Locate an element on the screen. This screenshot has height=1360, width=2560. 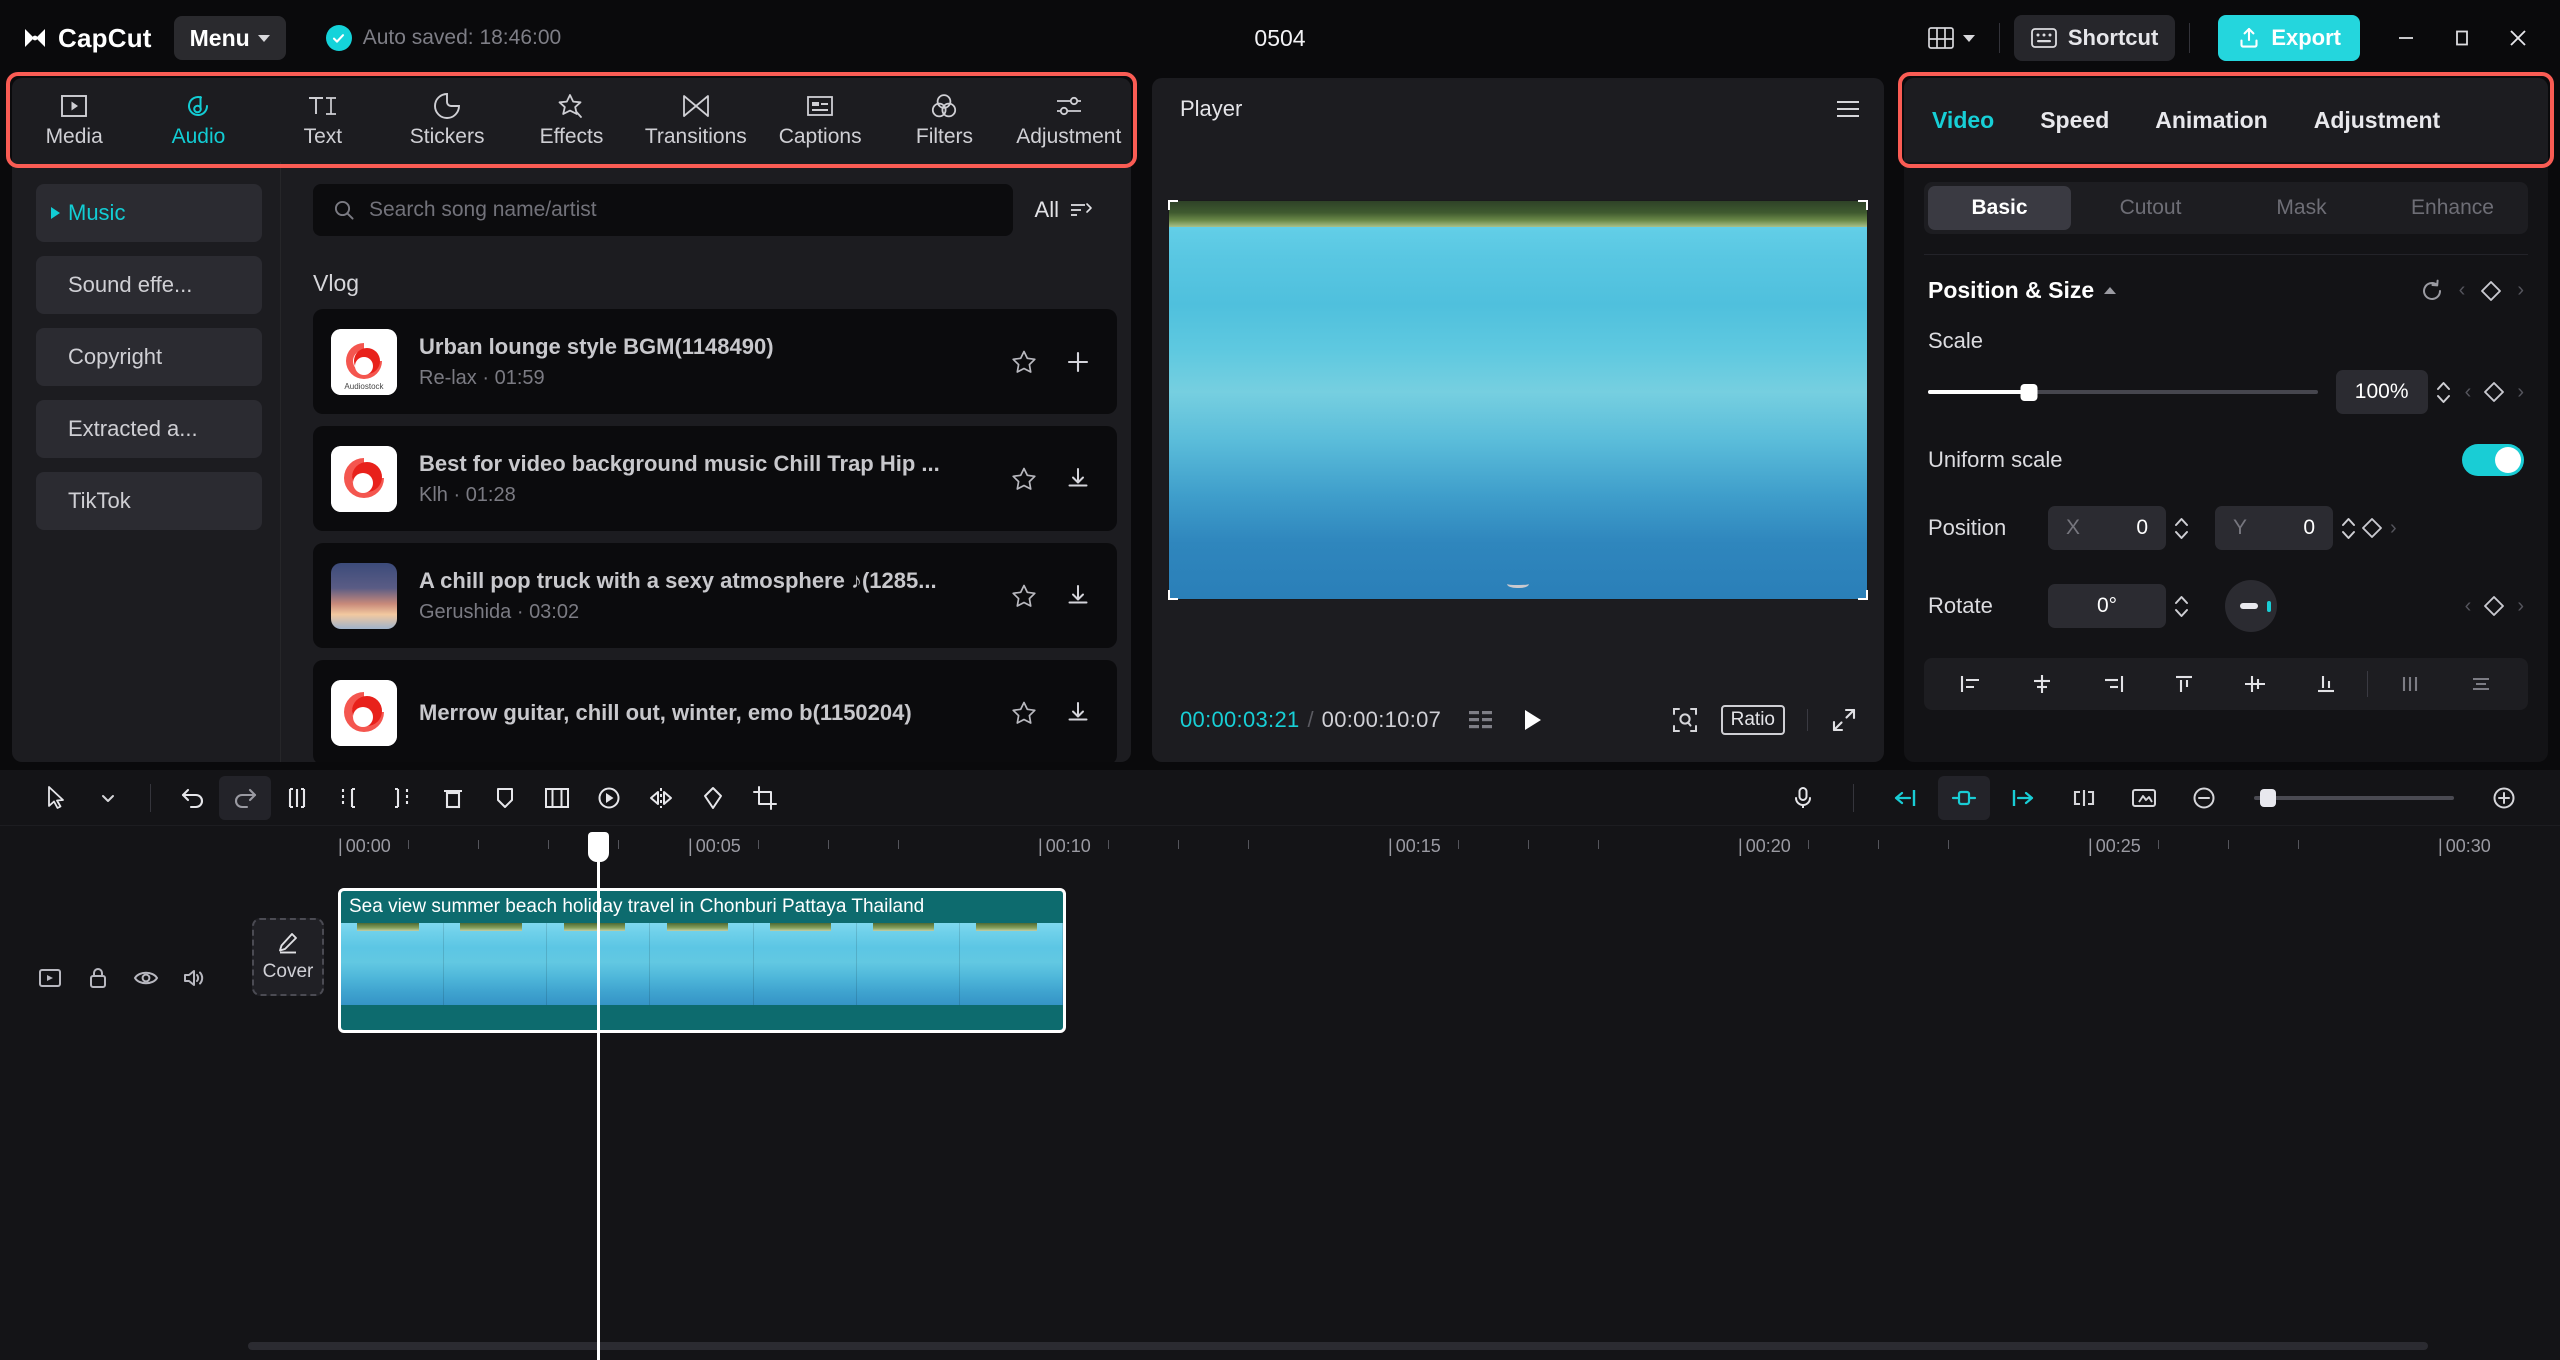
split-icon is located at coordinates (297, 798).